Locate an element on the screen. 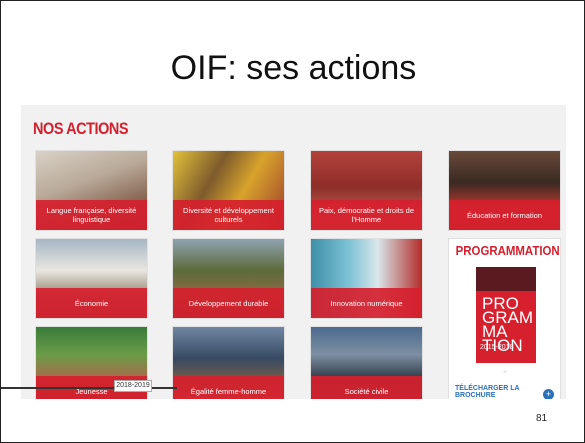 This screenshot has width=585, height=443. tile-label: Paix, démocratie et droits de l'Homme is located at coordinates (366, 215).